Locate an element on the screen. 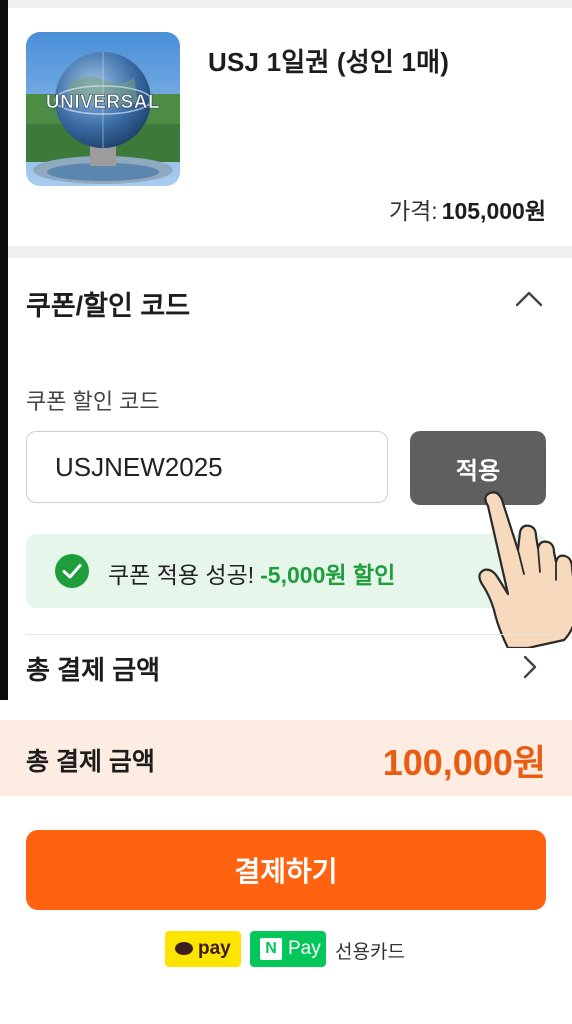 The width and height of the screenshot is (572, 1024). discount-amount: -5,000원 할인 is located at coordinates (328, 575).